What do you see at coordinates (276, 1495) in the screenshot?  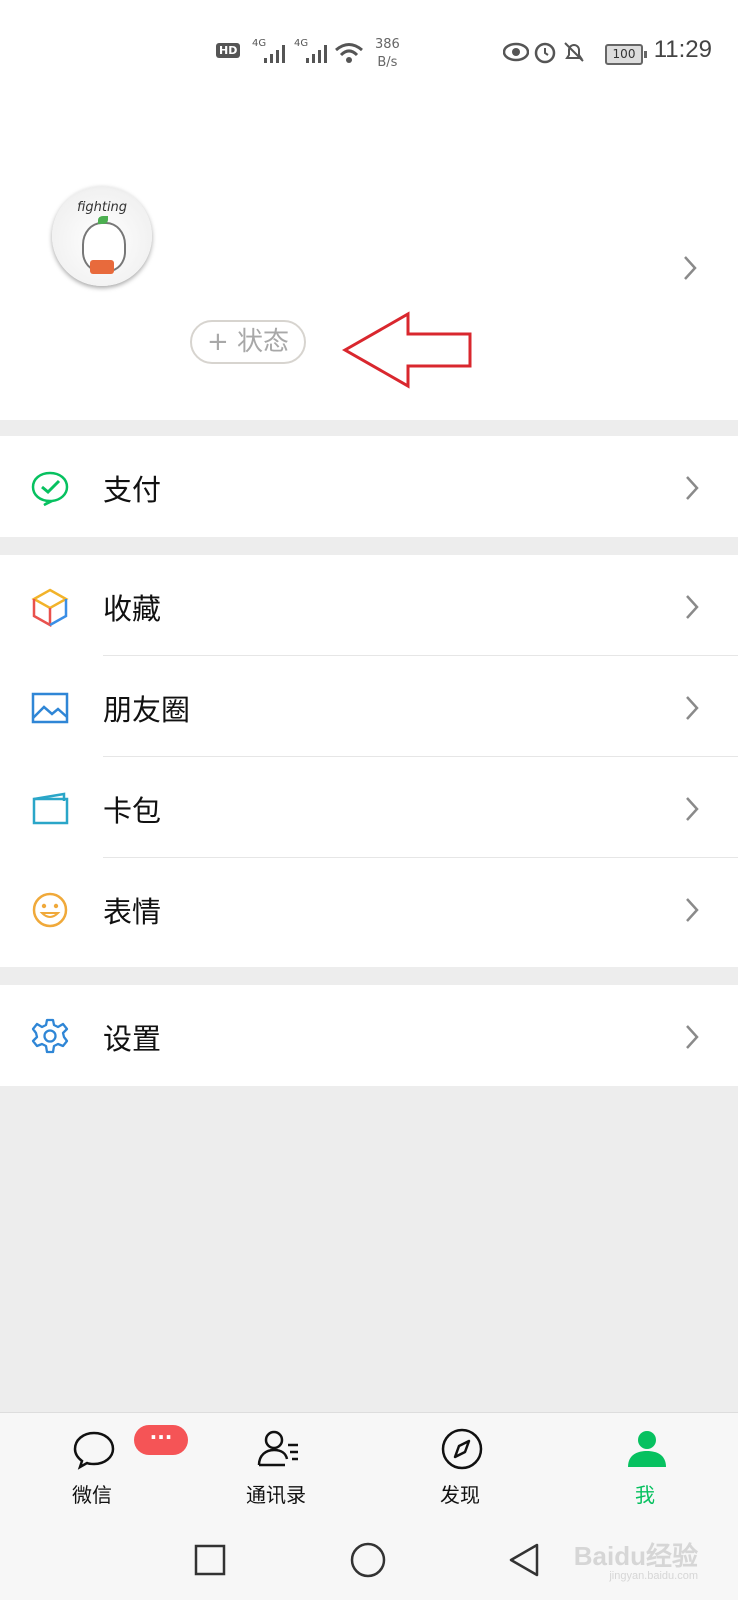 I see `tab-label-contacts: 通讯录` at bounding box center [276, 1495].